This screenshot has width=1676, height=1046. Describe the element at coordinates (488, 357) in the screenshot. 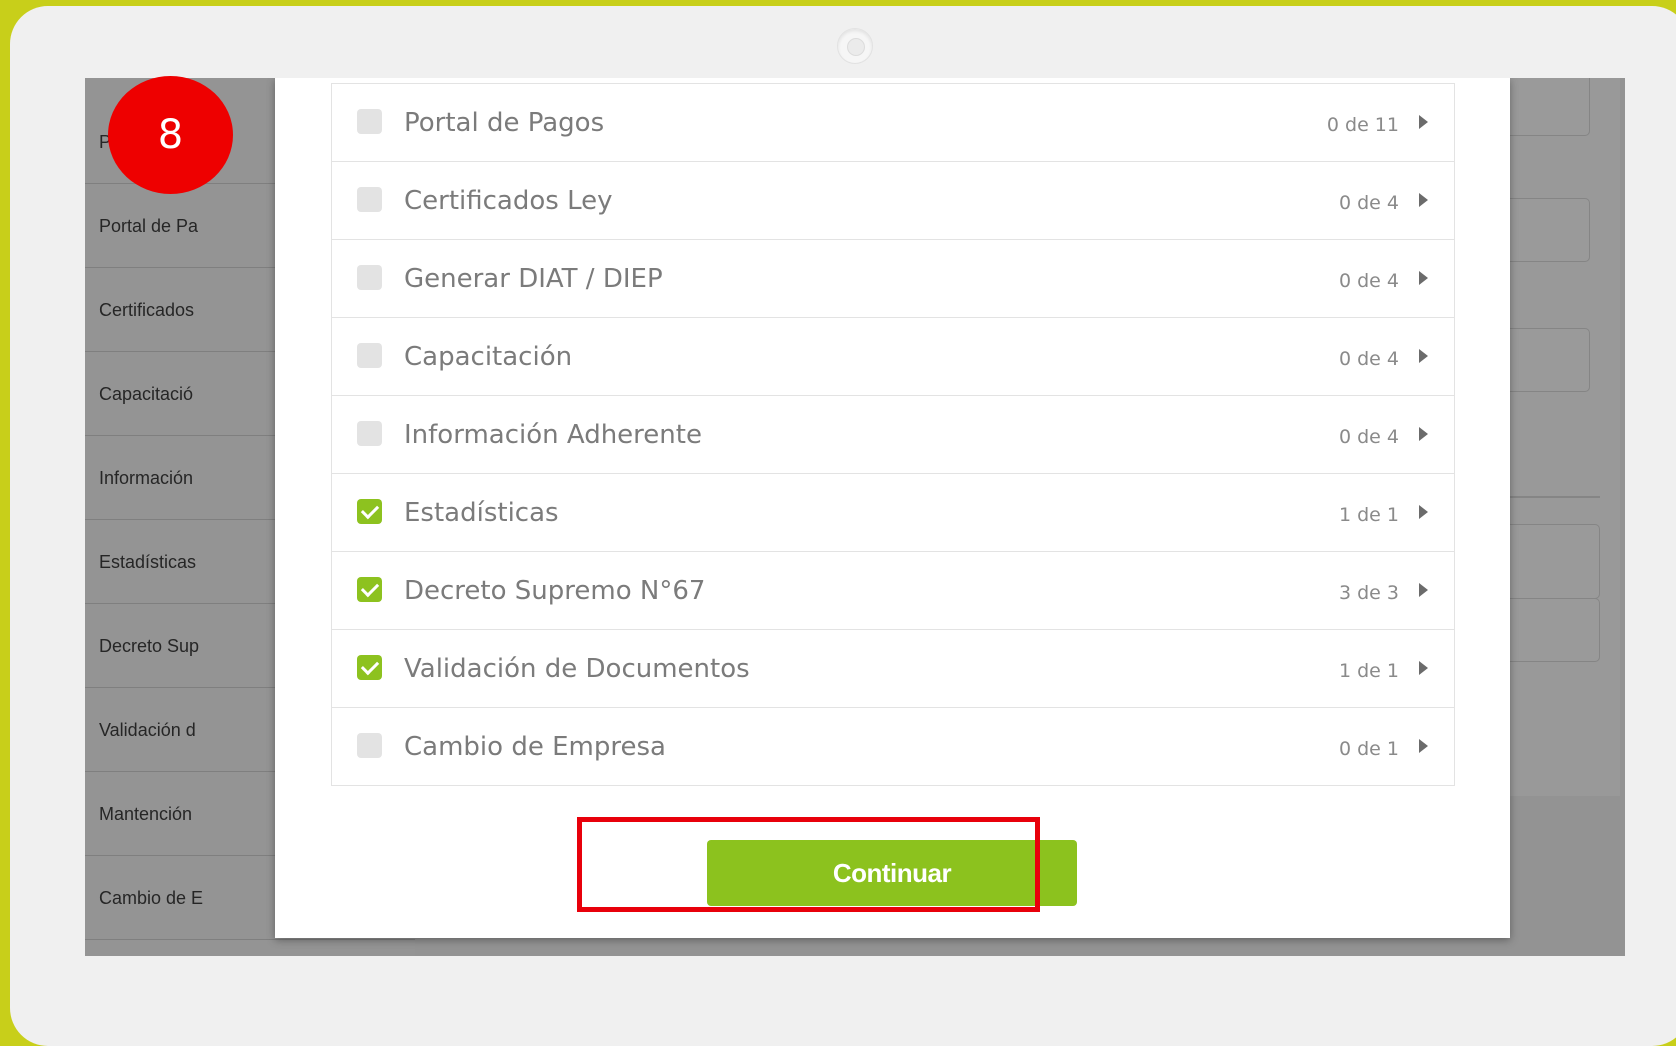

I see `permission-label: Capacitación` at that location.